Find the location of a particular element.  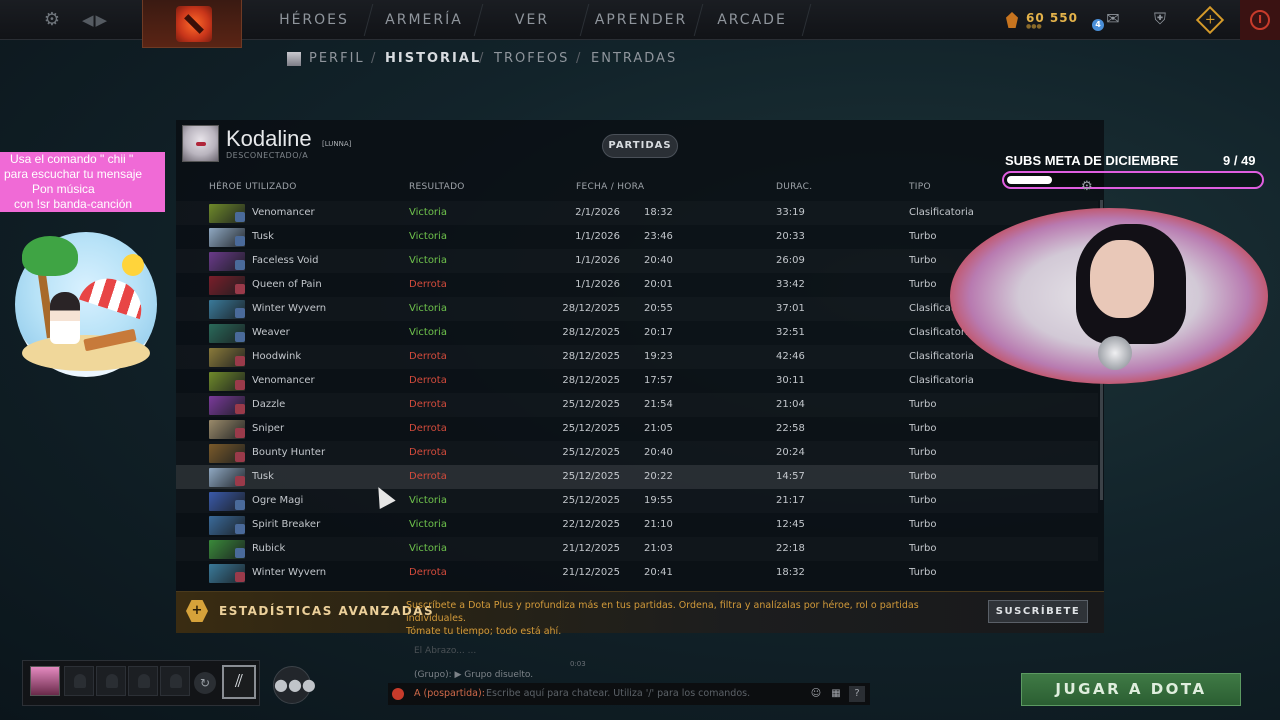

rank-medal-icon: ⫽ is located at coordinates (239, 682).